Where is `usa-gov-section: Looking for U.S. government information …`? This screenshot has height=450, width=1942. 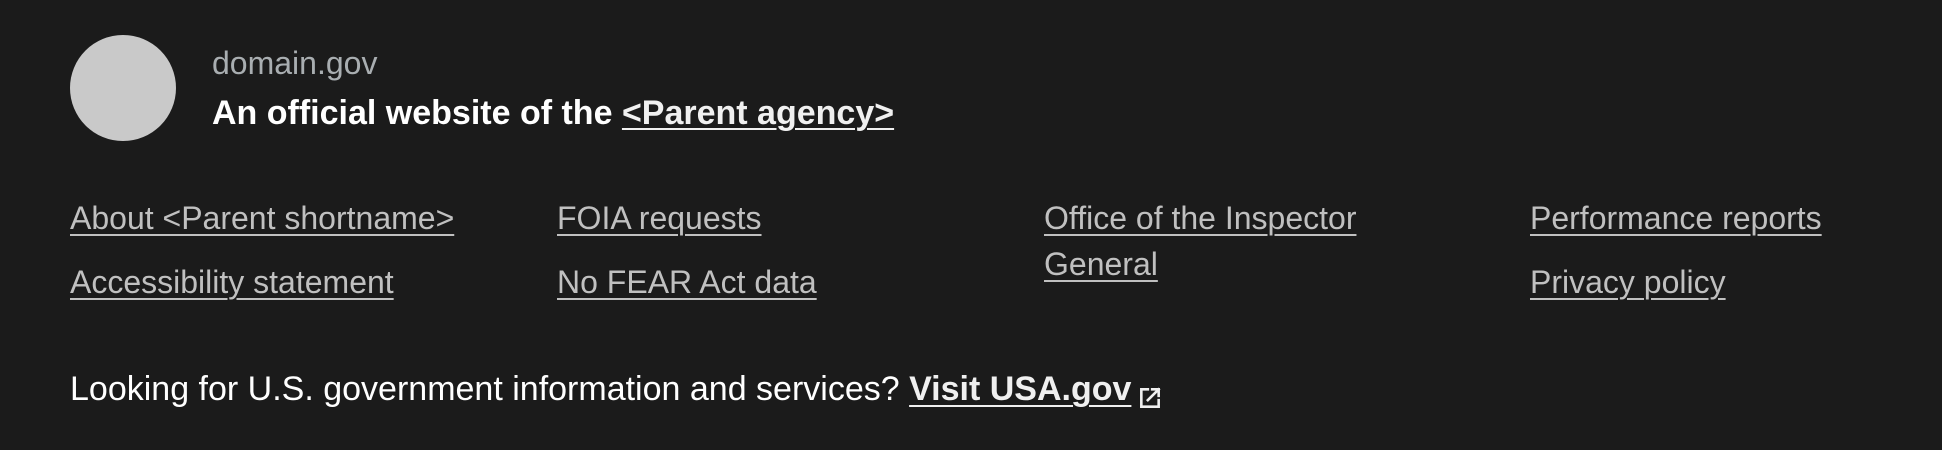 usa-gov-section: Looking for U.S. government information … is located at coordinates (616, 389).